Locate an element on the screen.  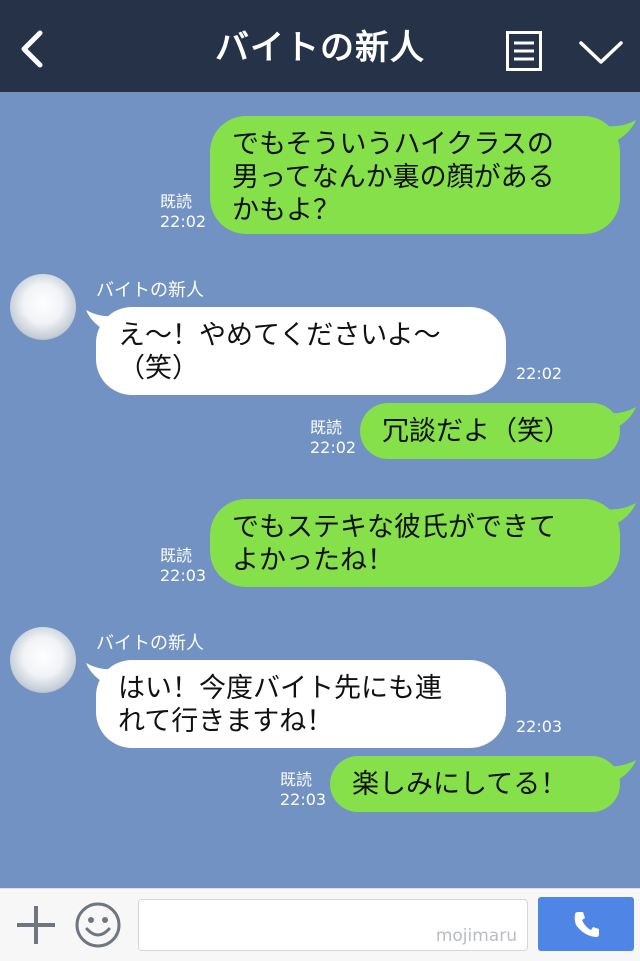
message-bubble: 楽しみにしてる！ is located at coordinates (475, 784).